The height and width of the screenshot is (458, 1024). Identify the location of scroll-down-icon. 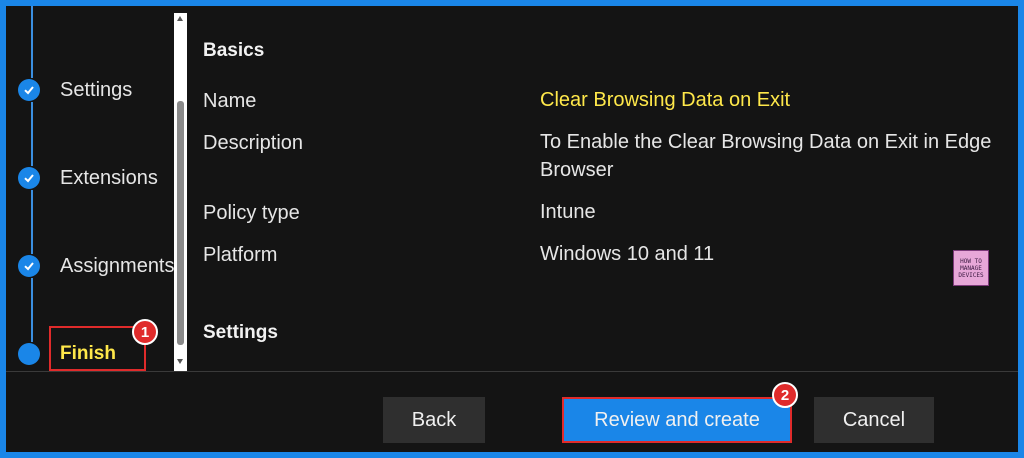
(180, 361).